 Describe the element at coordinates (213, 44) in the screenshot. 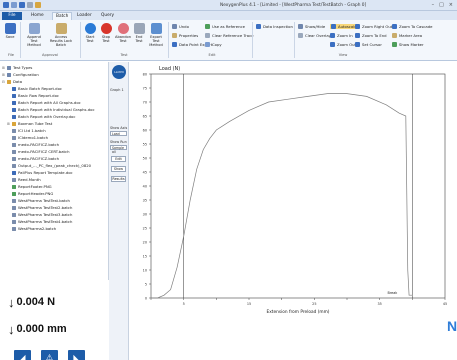

I see `copy-button: Copy` at that location.